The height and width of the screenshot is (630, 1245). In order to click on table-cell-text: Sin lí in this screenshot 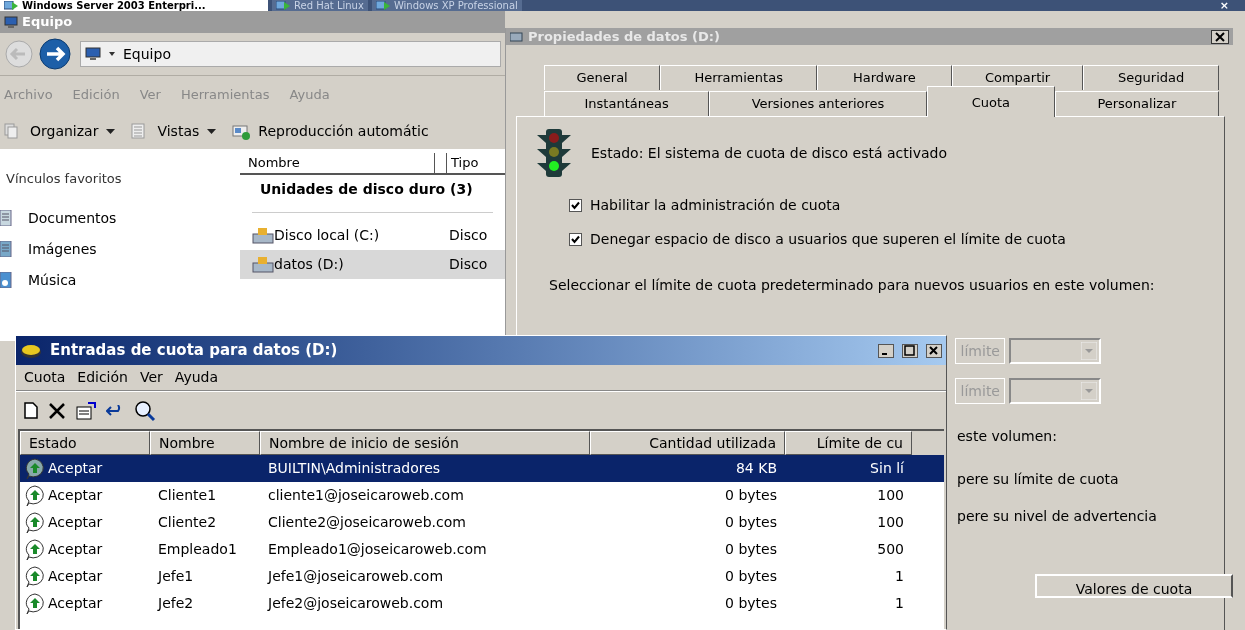, I will do `click(887, 468)`.